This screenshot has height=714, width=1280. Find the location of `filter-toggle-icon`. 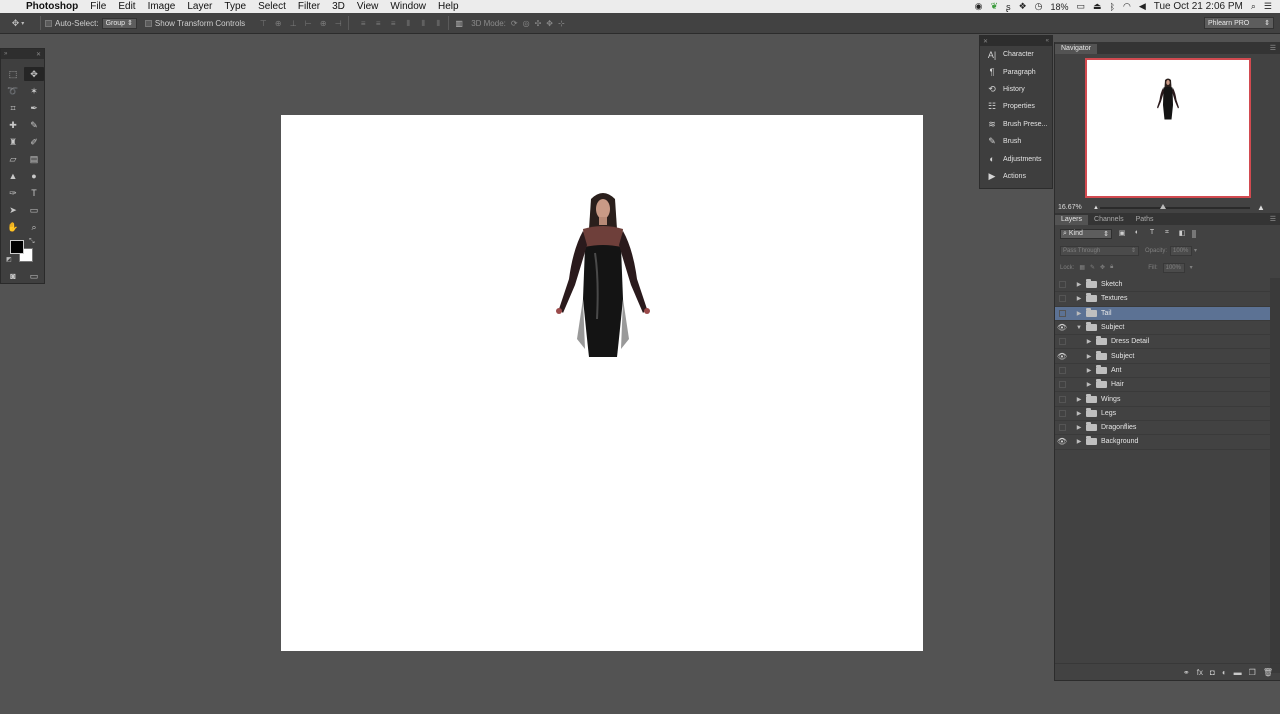

filter-toggle-icon is located at coordinates (1194, 233).